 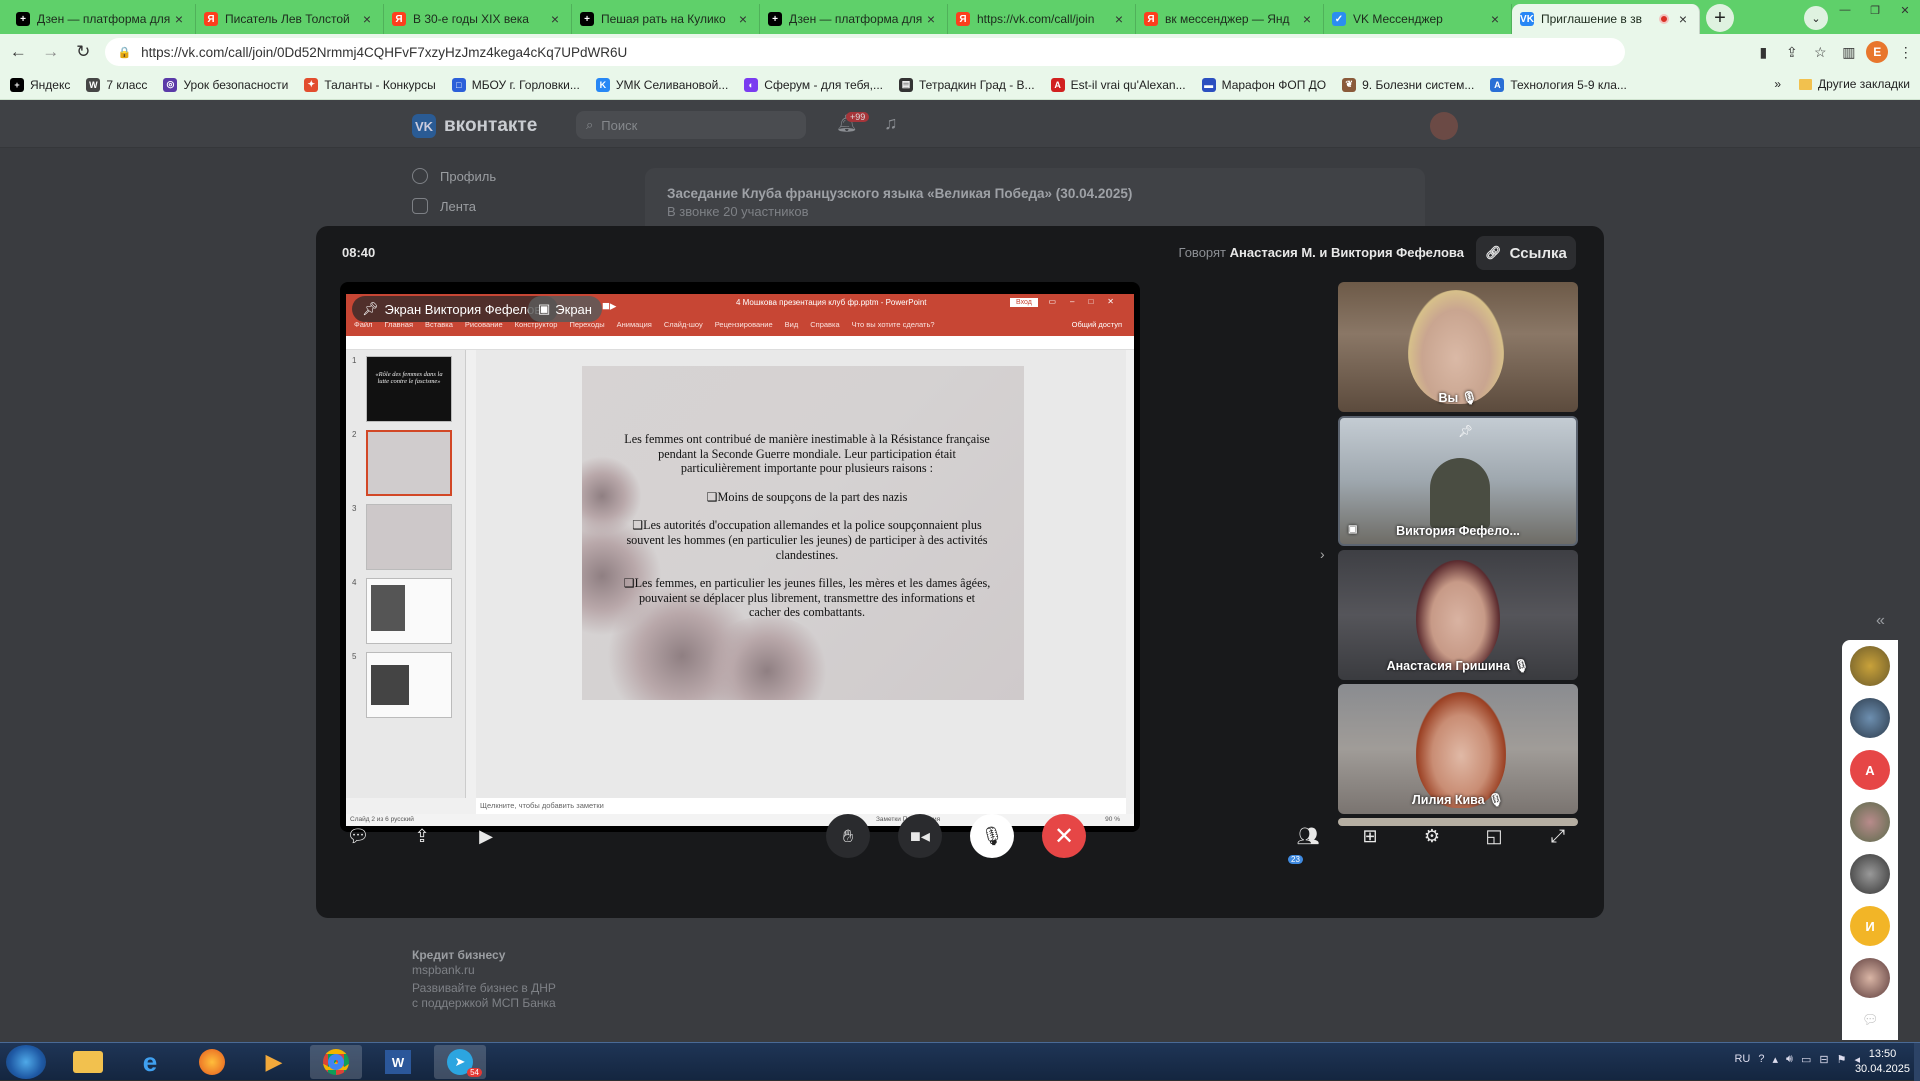 I want to click on minimize-window-icon: ◱, so click(x=1494, y=836).